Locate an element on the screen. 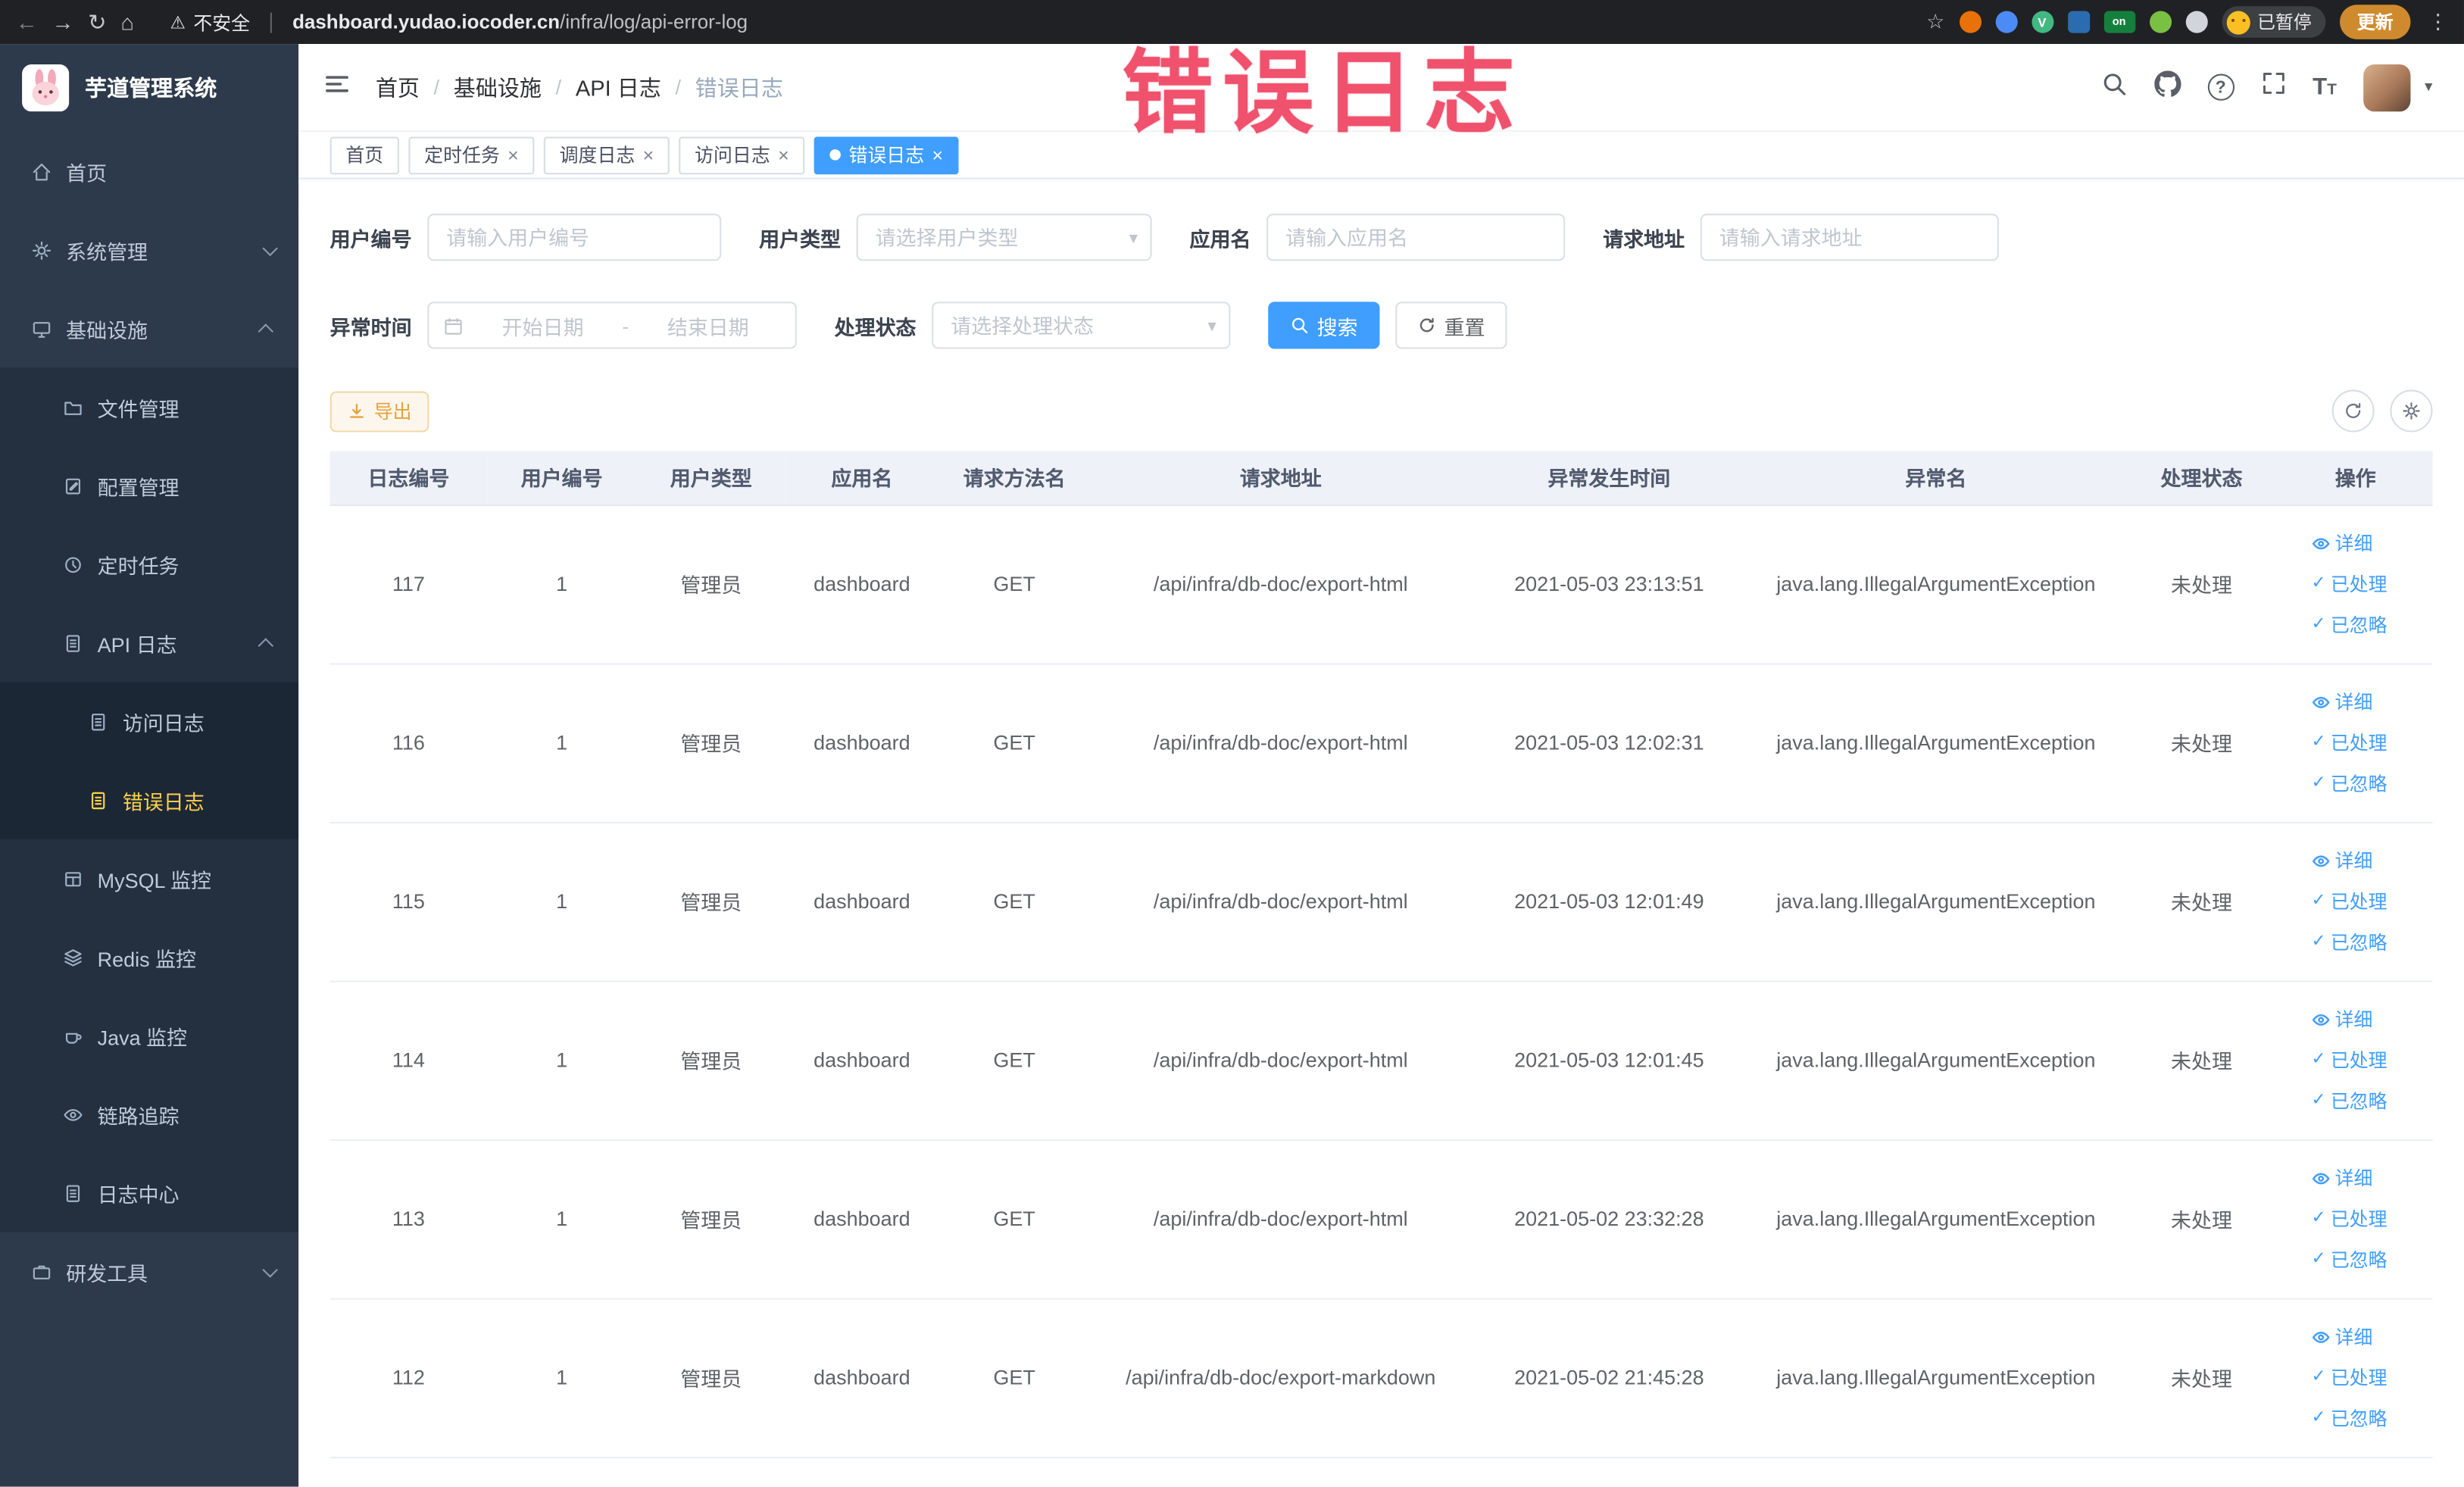 The width and height of the screenshot is (2464, 1487). browser-menu-icon: ⋮ is located at coordinates (2438, 21).